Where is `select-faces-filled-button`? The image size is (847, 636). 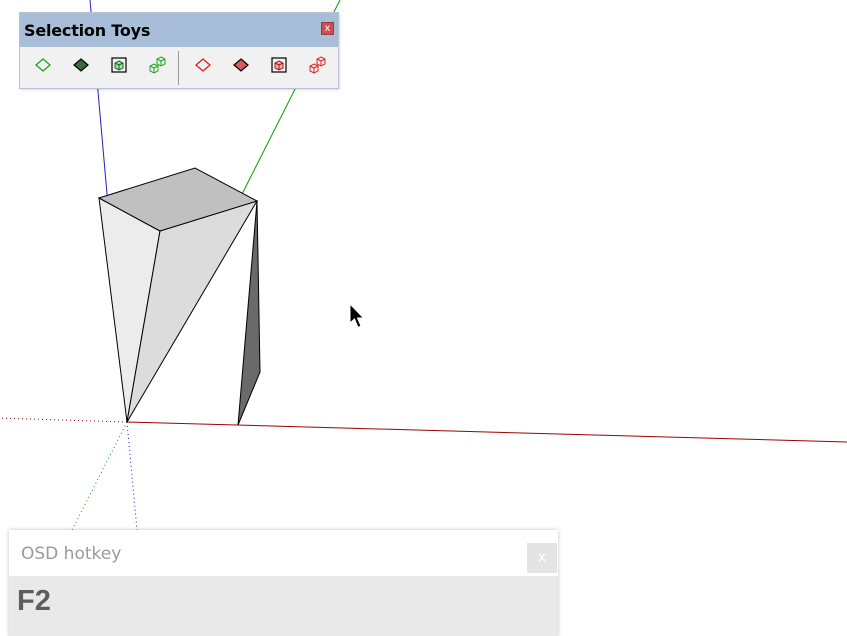 select-faces-filled-button is located at coordinates (81, 65).